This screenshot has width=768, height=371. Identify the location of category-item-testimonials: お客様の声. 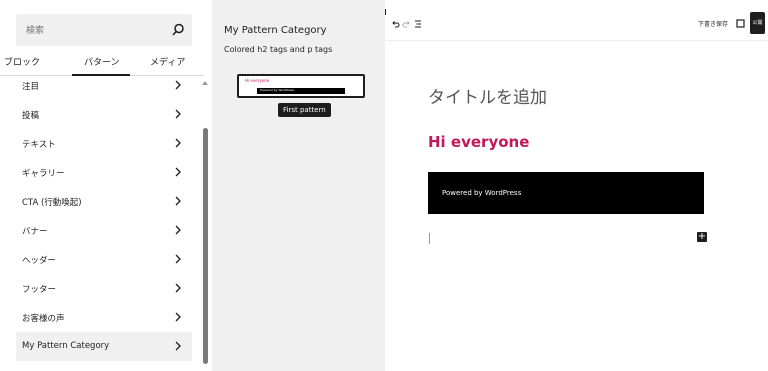
(104, 317).